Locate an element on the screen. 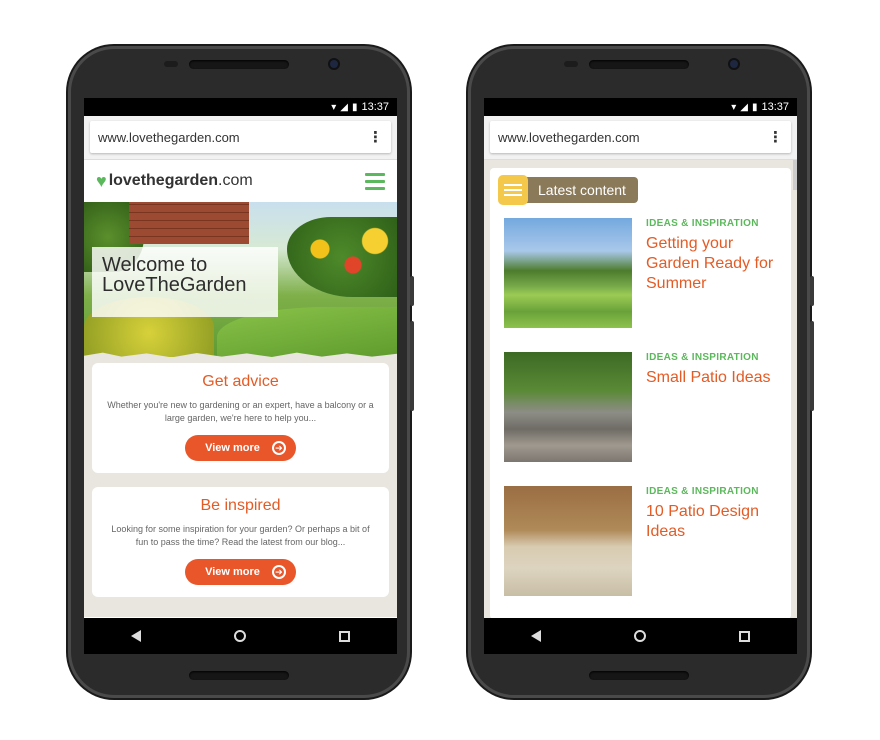 The image size is (880, 740). welcome-box: Welcome to LoveTheGarden is located at coordinates (185, 282).